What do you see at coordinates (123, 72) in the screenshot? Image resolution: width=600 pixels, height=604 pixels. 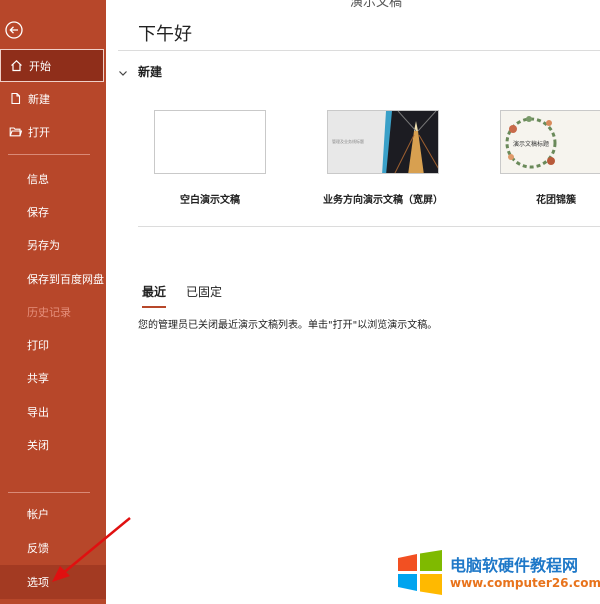 I see `chevron-down-icon` at bounding box center [123, 72].